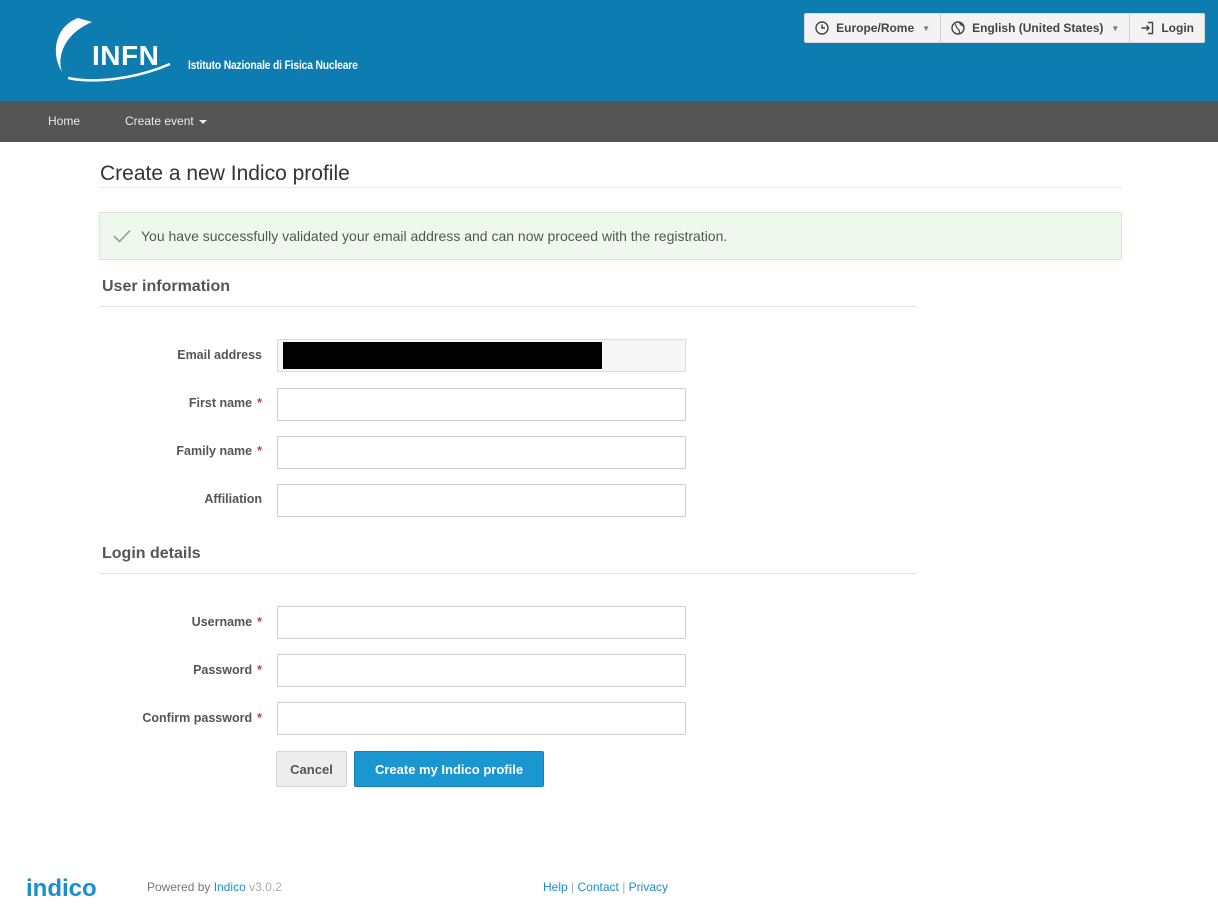 This screenshot has width=1218, height=916. I want to click on globe-icon, so click(958, 28).